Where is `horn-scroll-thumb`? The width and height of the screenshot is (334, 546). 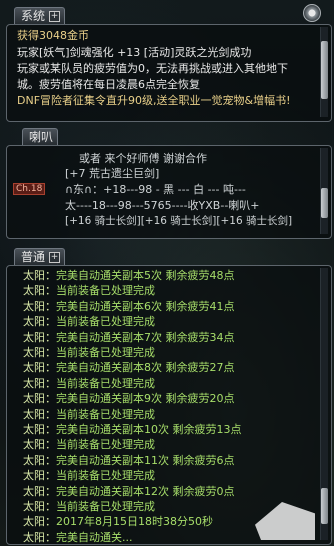
horn-scroll-thumb is located at coordinates (324, 203).